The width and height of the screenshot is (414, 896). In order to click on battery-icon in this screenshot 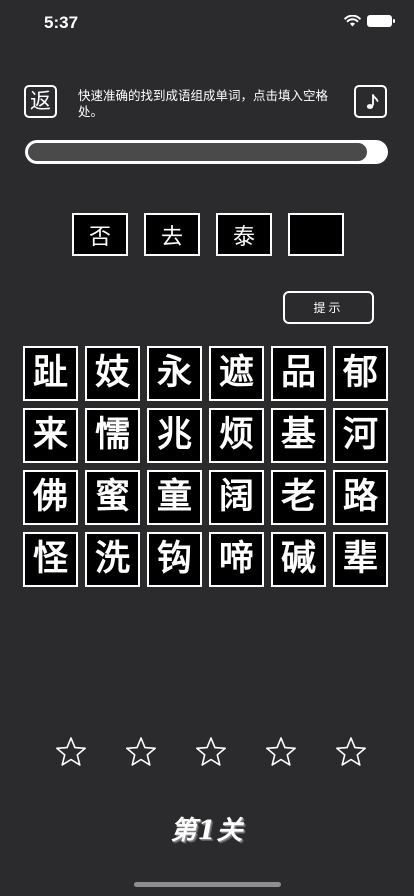, I will do `click(381, 21)`.